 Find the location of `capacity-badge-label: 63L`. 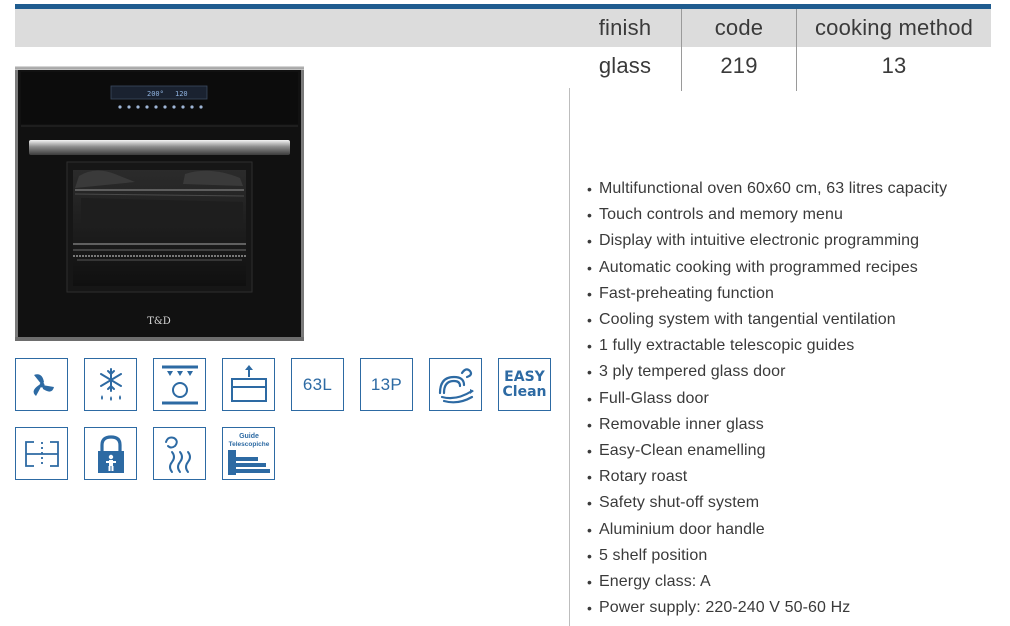

capacity-badge-label: 63L is located at coordinates (317, 384).